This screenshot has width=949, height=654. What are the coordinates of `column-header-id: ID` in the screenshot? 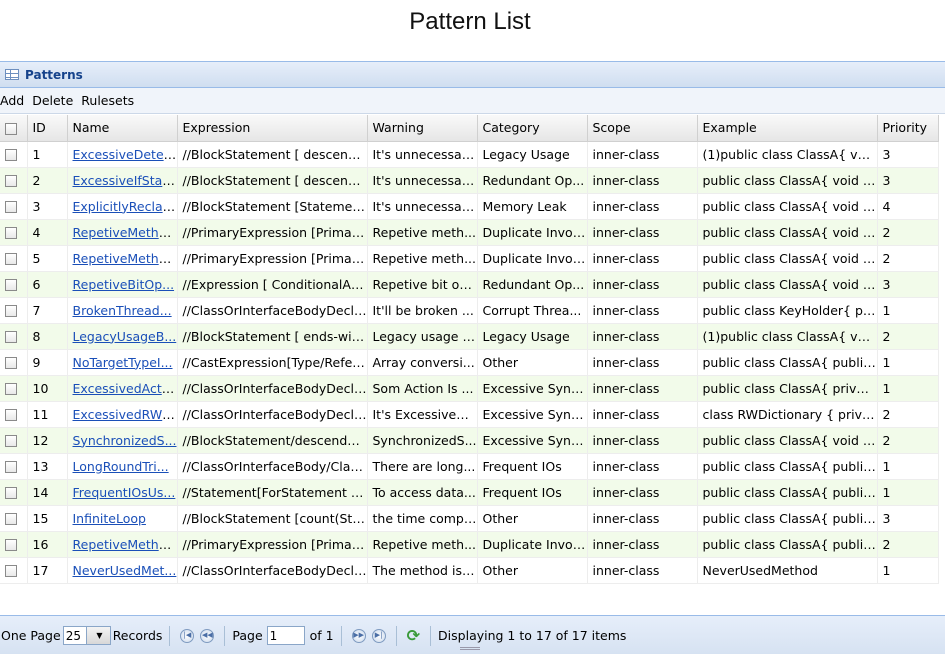 It's located at (53, 128).